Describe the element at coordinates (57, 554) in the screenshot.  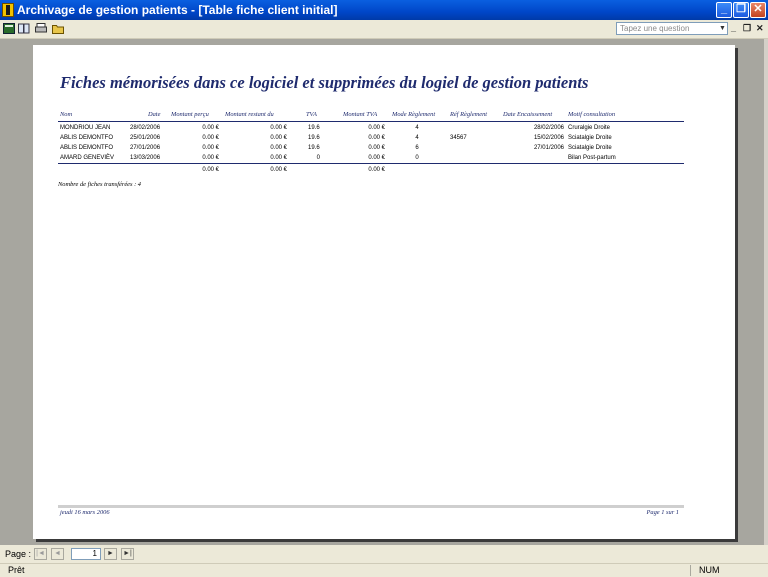
I see `previous-page-button: ◄` at that location.